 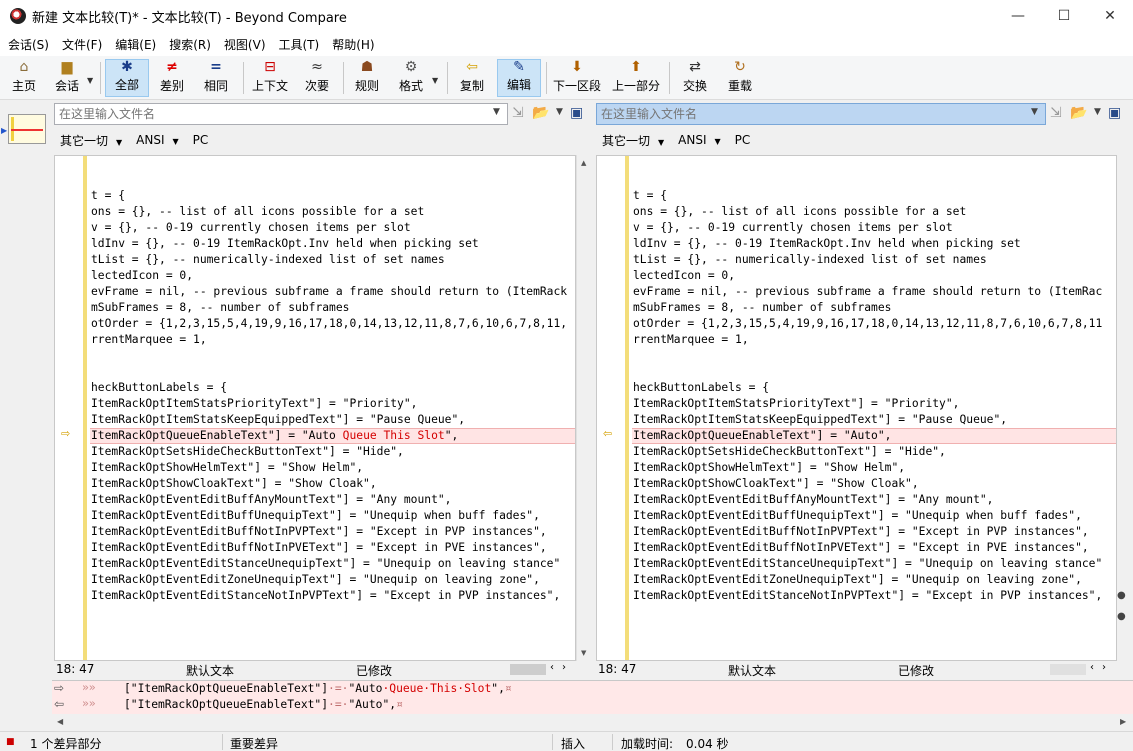 What do you see at coordinates (740, 78) in the screenshot?
I see `reload-button: ↻ 重载` at bounding box center [740, 78].